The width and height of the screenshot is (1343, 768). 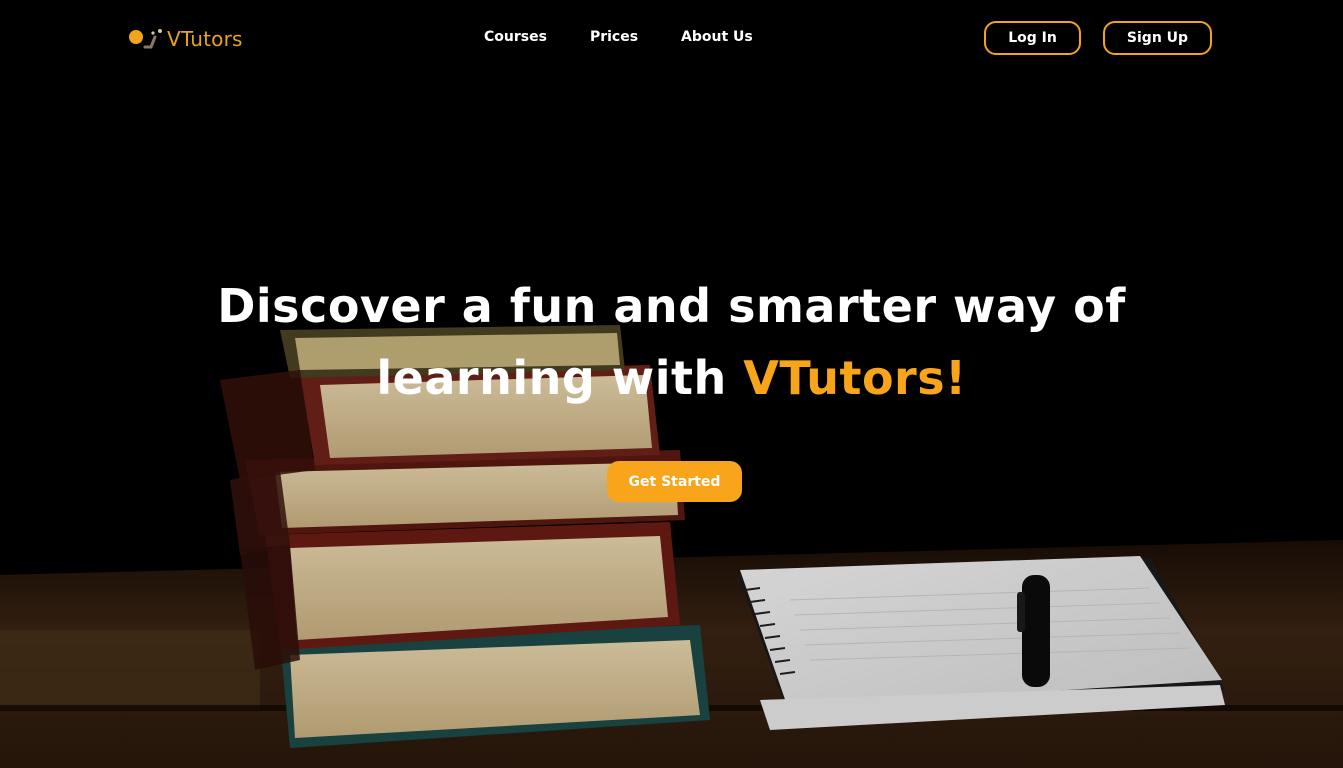 I want to click on nav-link-courses: Courses, so click(x=515, y=37).